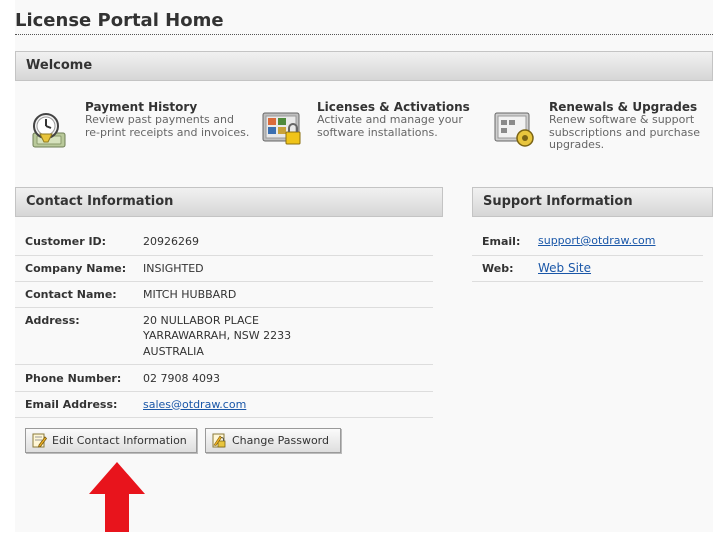  I want to click on address-line: AUSTRALIA, so click(173, 351).